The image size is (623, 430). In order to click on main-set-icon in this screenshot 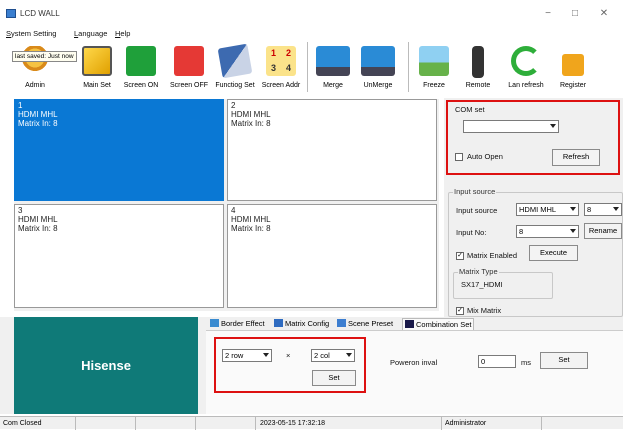, I will do `click(97, 61)`.